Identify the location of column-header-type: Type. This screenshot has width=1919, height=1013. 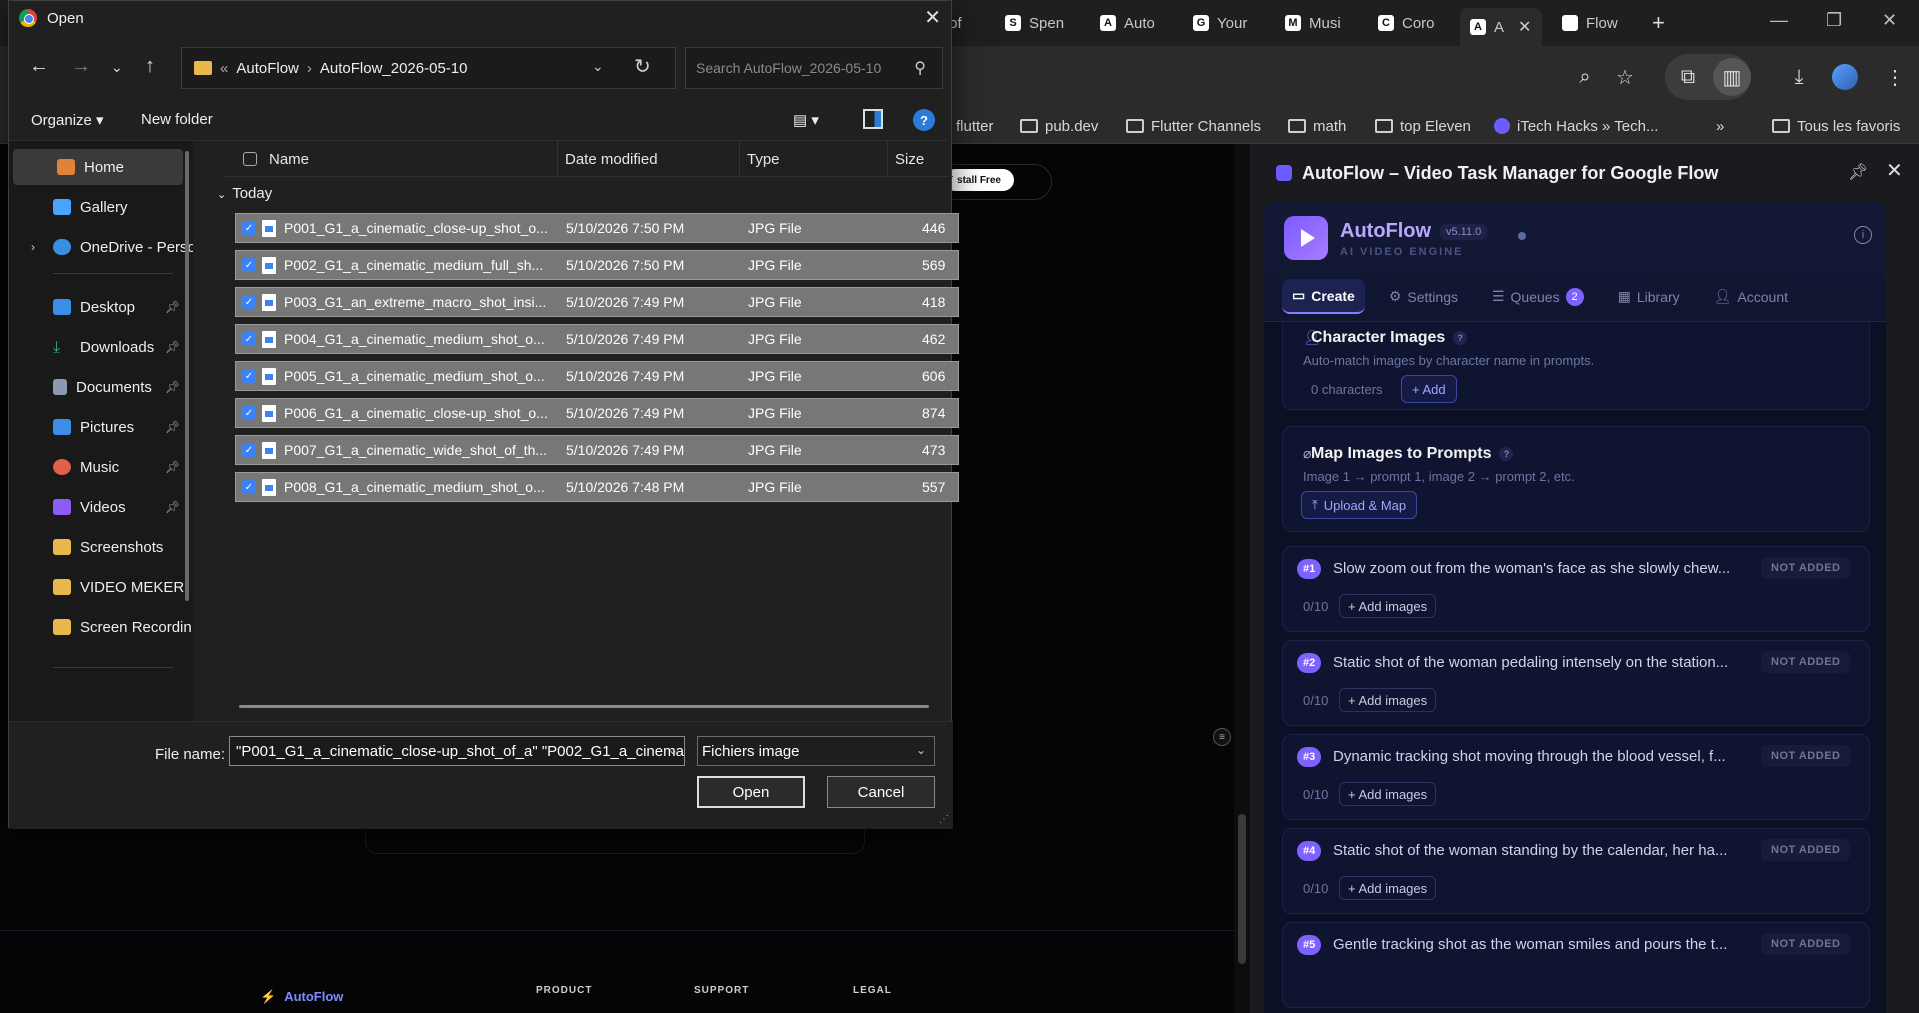
(763, 159).